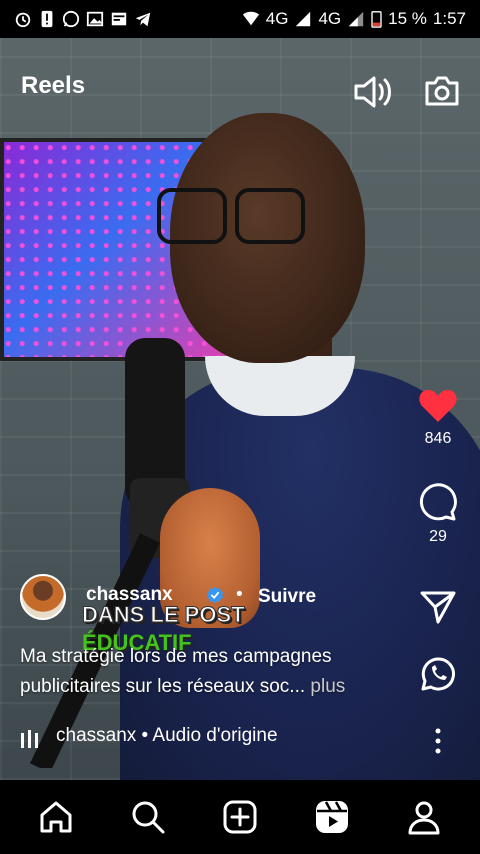  I want to click on more-options-icon, so click(438, 741).